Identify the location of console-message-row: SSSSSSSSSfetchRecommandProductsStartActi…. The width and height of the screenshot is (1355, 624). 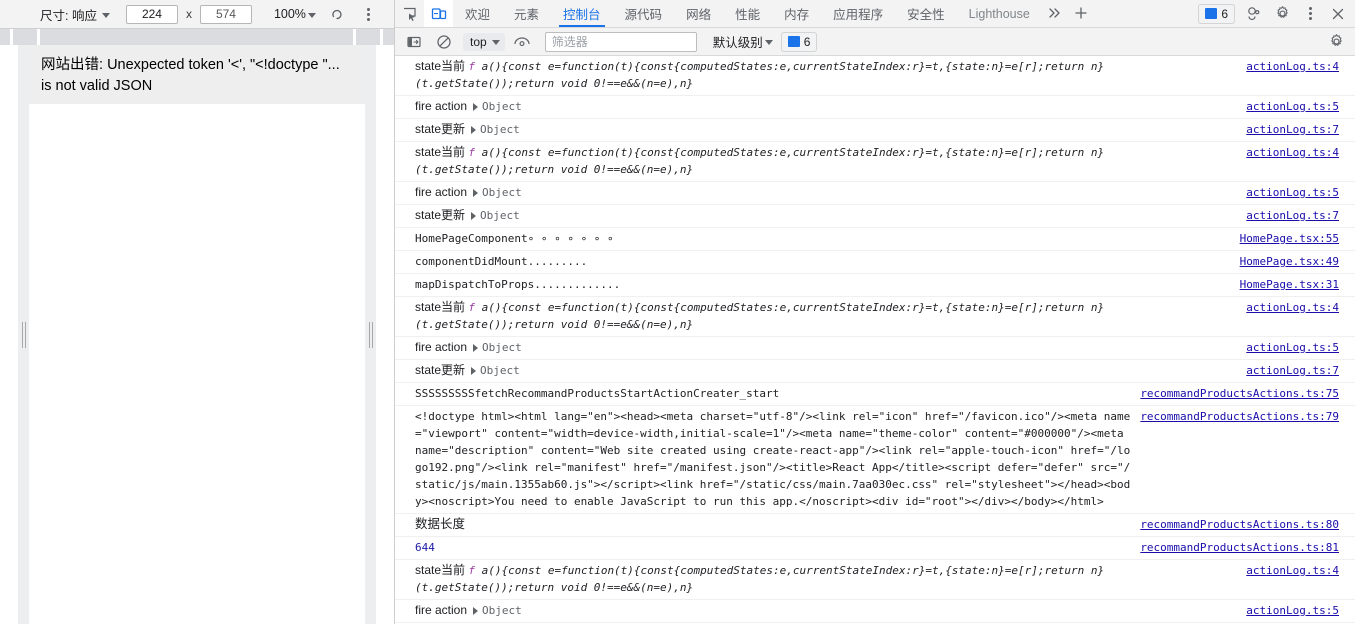
(875, 394).